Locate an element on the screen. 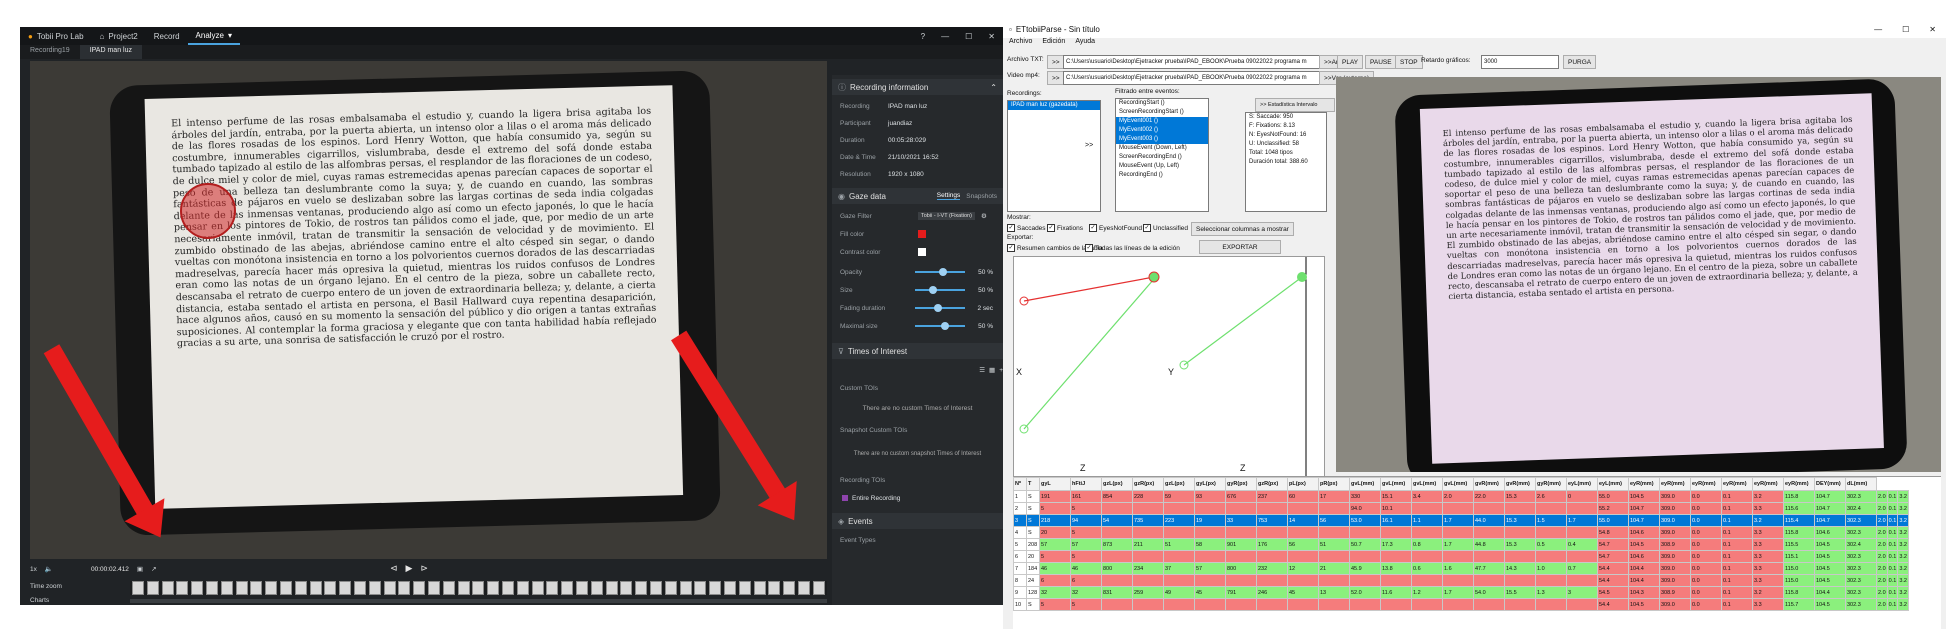  event-item: RecordingEnd () is located at coordinates (1162, 175).